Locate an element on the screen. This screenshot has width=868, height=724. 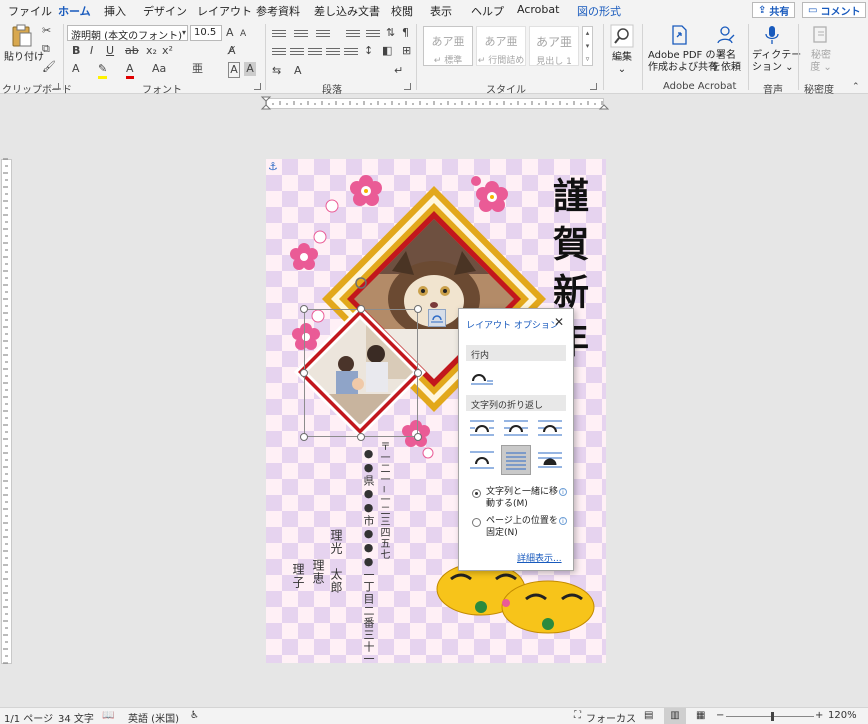
collapse-ribbon-icon: ⌃ is located at coordinates (856, 87).